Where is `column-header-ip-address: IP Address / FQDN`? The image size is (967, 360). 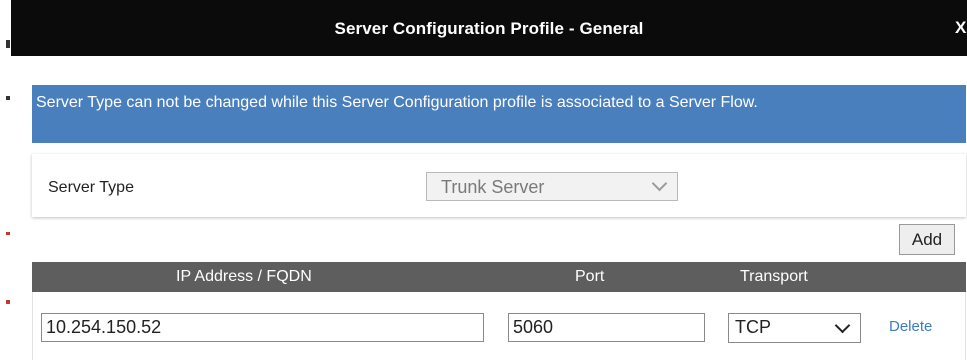
column-header-ip-address: IP Address / FQDN is located at coordinates (244, 276).